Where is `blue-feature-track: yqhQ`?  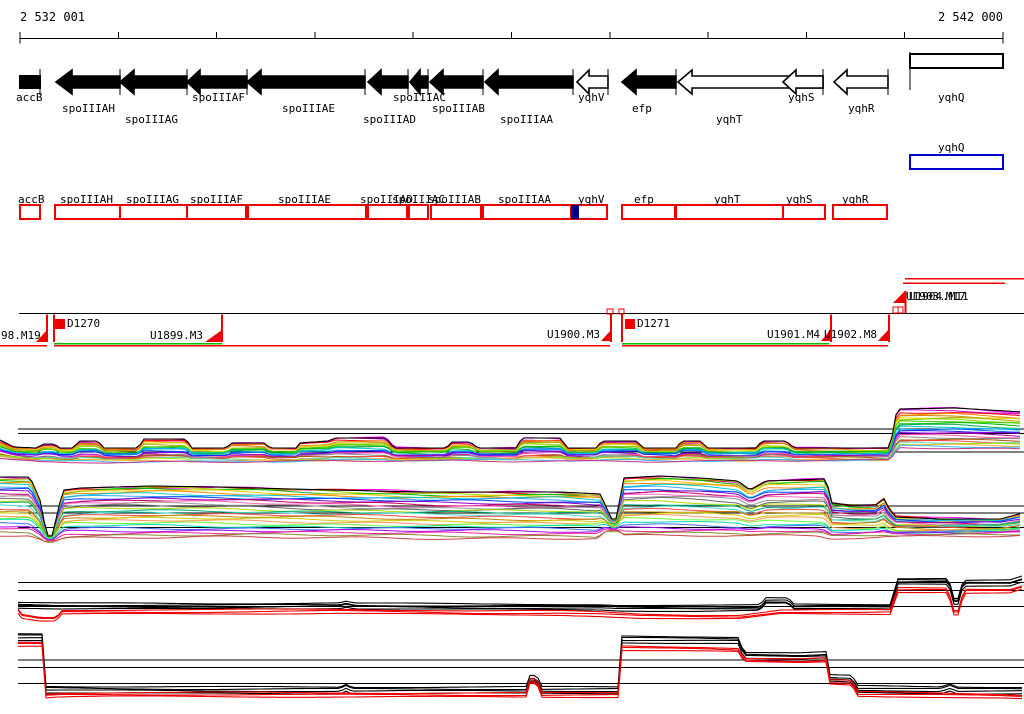
blue-feature-track: yqhQ is located at coordinates (956, 155).